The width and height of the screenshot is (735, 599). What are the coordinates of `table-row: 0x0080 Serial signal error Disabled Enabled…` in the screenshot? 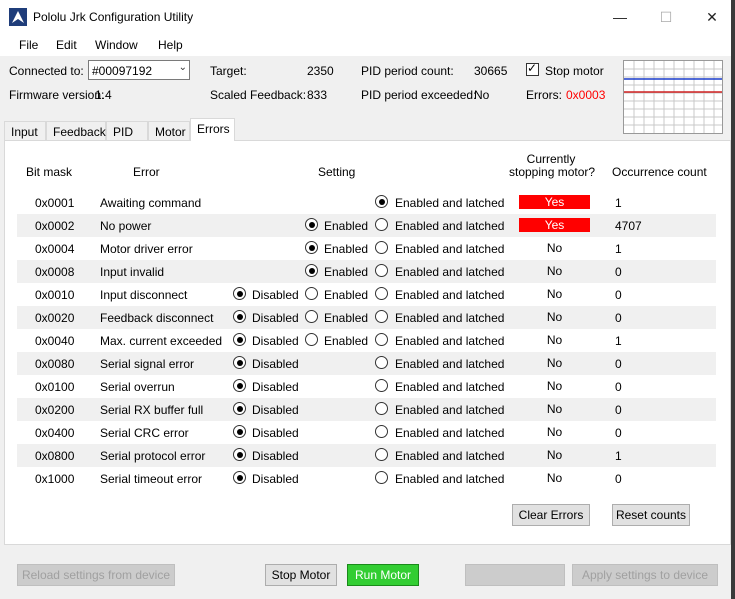 It's located at (366, 363).